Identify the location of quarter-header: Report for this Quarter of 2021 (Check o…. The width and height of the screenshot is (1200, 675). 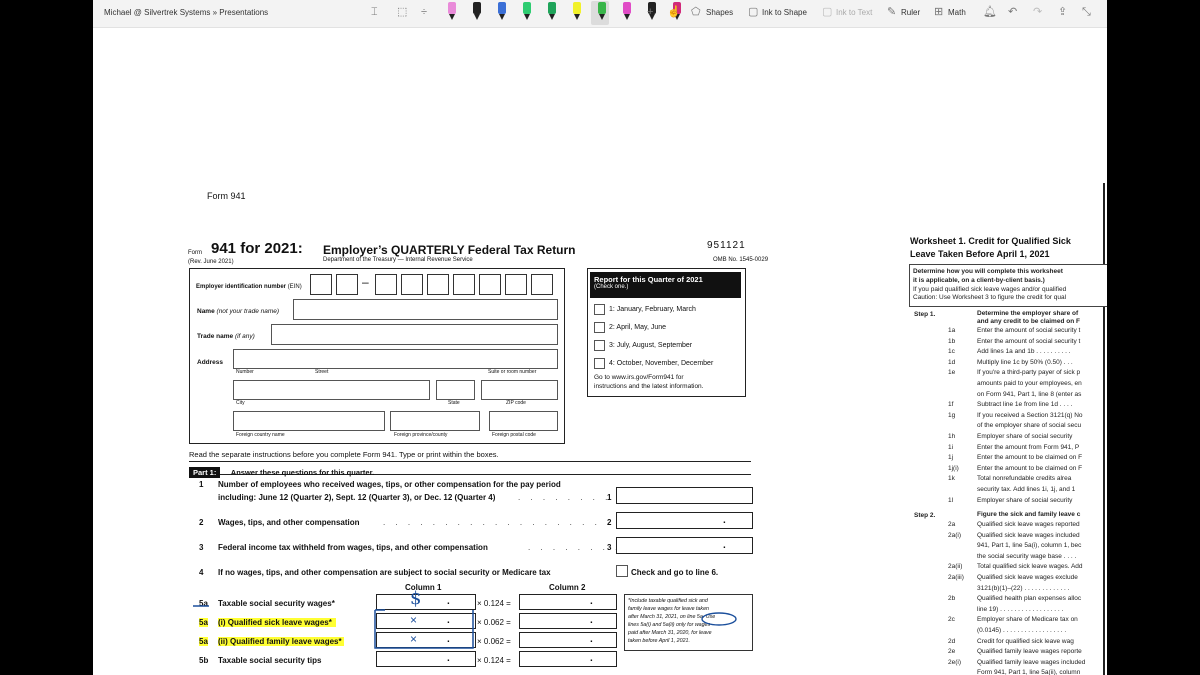
(665, 285).